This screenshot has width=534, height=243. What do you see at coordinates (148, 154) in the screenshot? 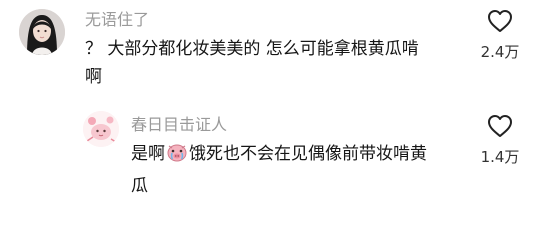
I see `reply-text-prefix: 是啊` at bounding box center [148, 154].